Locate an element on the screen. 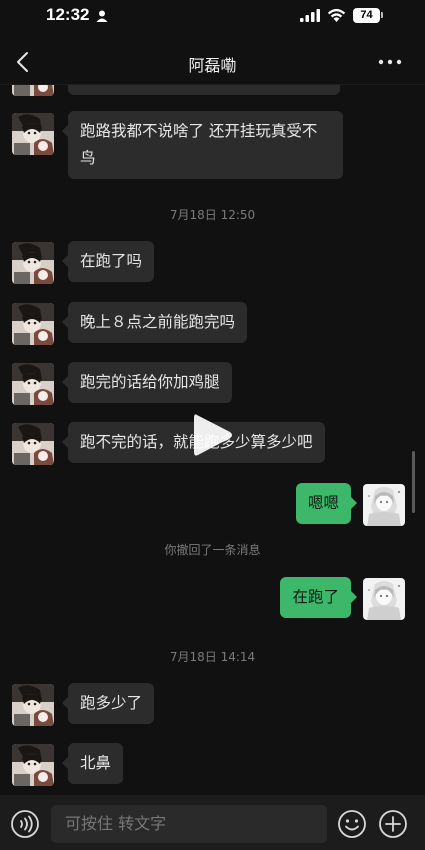  message-bubble: 在跑了吗 is located at coordinates (108, 261).